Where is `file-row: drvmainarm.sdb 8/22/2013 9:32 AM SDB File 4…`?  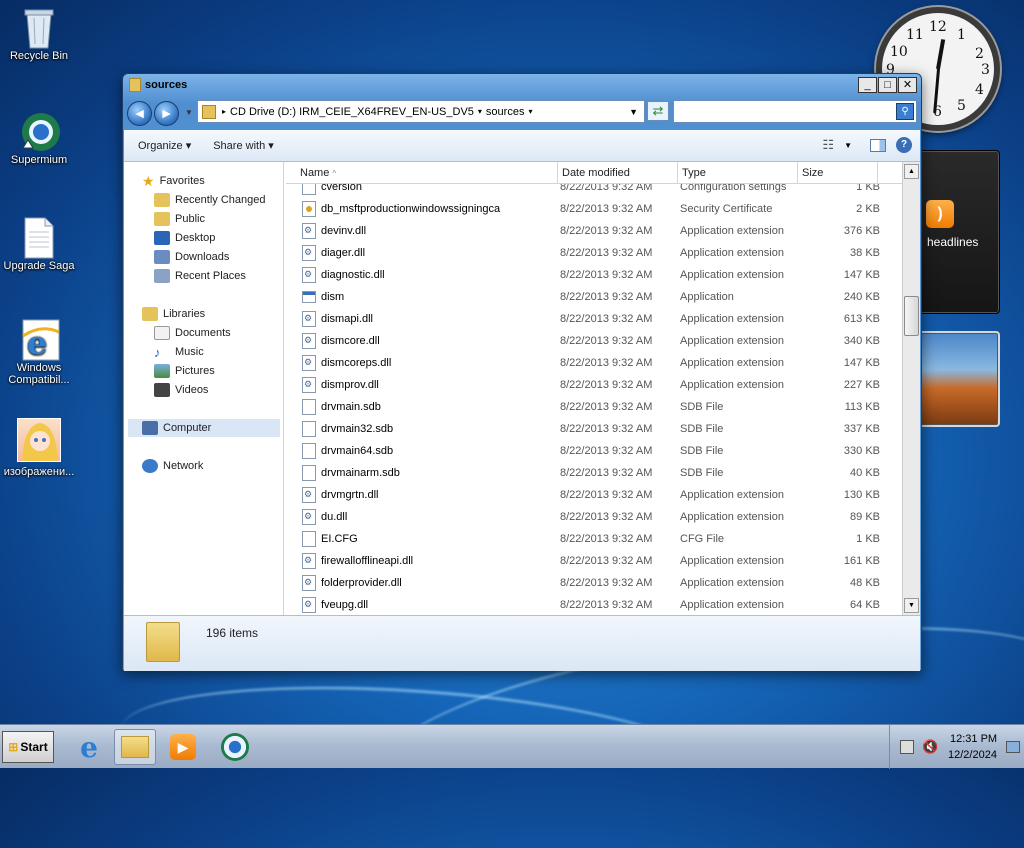 file-row: drvmainarm.sdb 8/22/2013 9:32 AM SDB File 4… is located at coordinates (594, 473).